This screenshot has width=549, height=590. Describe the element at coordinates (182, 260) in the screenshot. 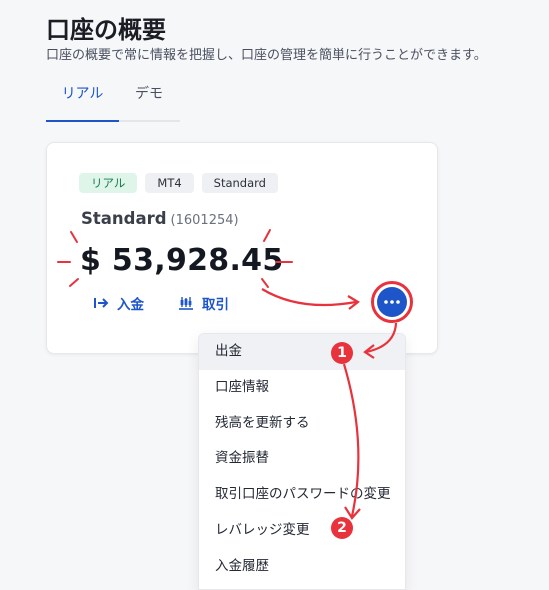

I see `account-balance: $ 53,928.45` at that location.